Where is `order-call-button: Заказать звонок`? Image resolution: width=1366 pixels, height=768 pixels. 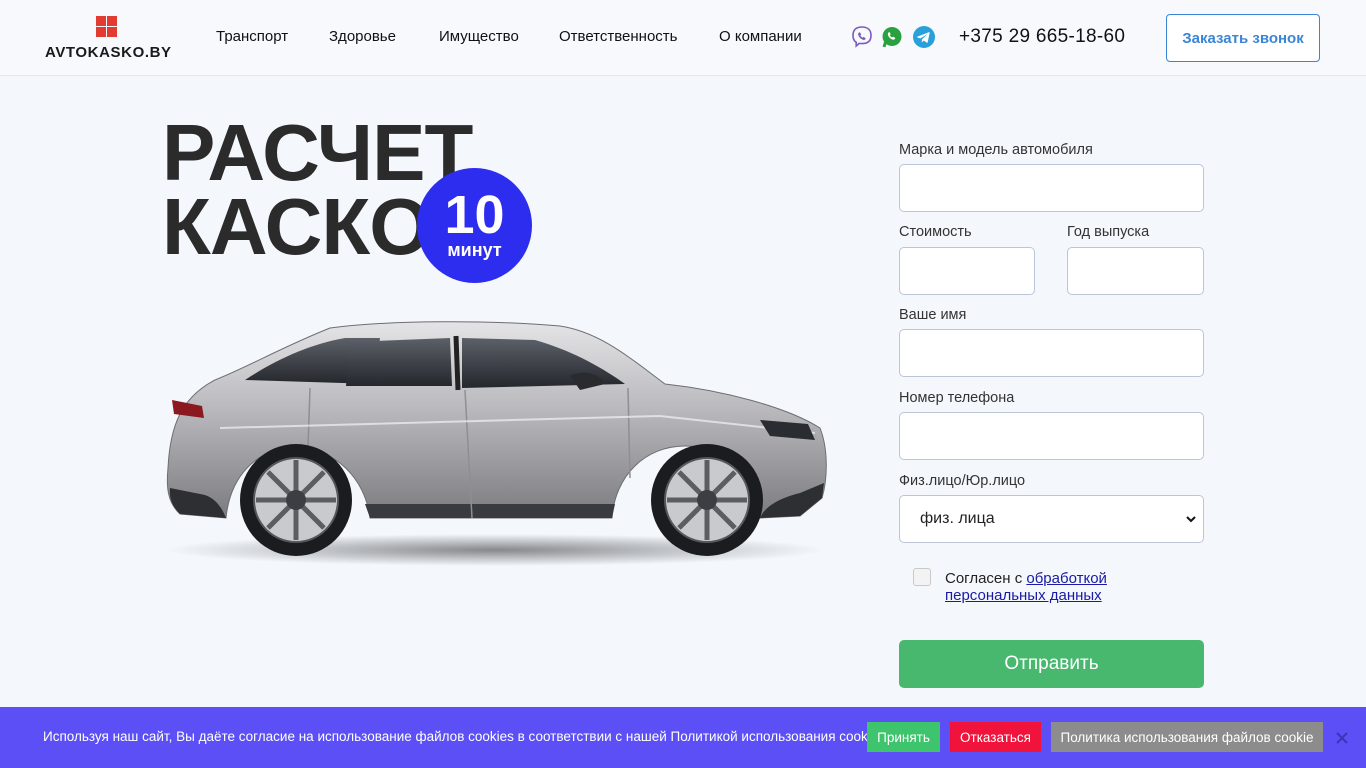
order-call-button: Заказать звонок is located at coordinates (1243, 38).